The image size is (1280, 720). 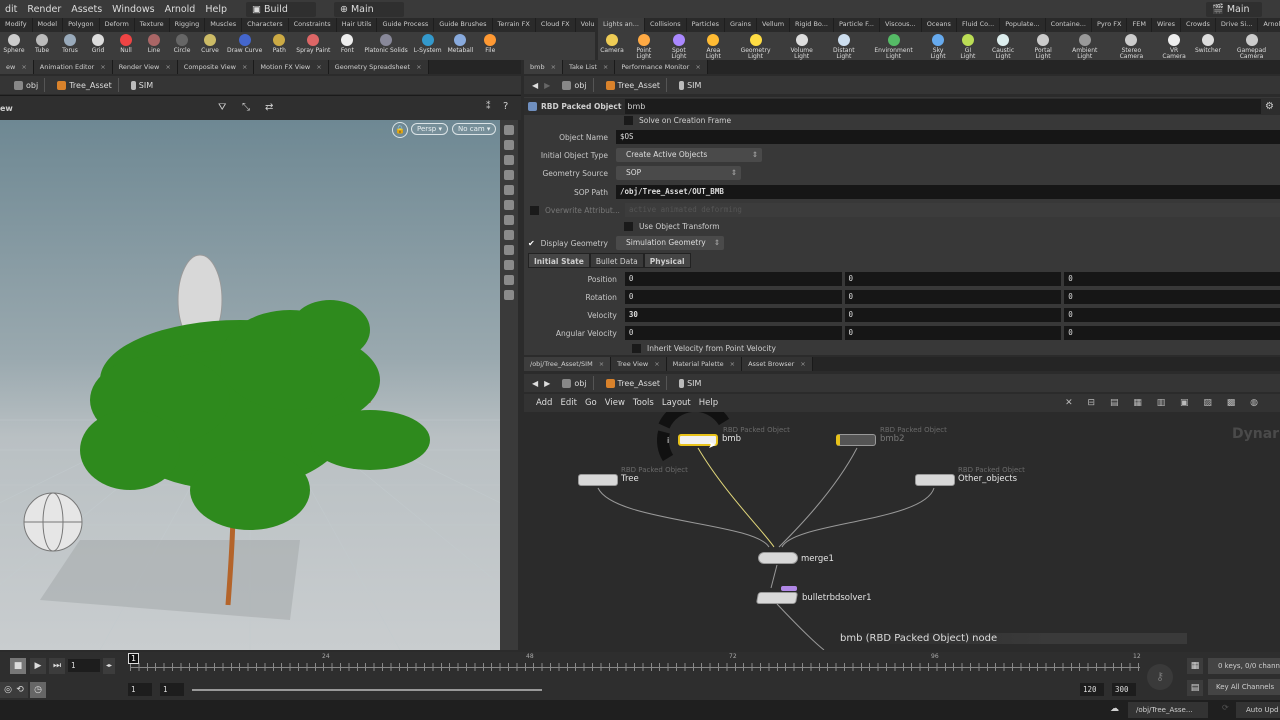 I want to click on select-tool-icon: ⛛, so click(x=222, y=107).